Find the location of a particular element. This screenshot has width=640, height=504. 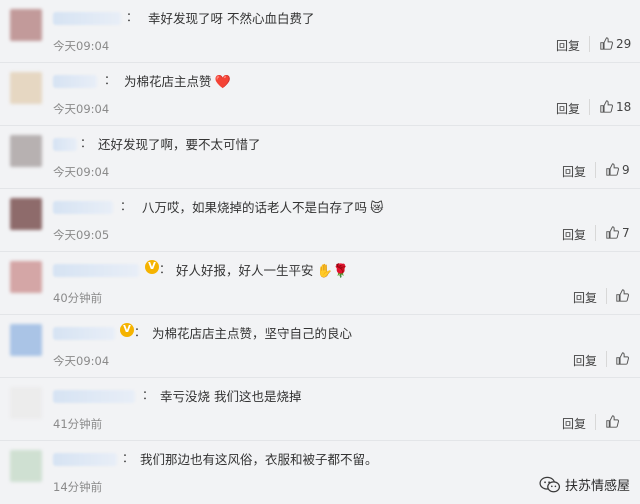

comment-item: V ： 为棉花店店主点赞，坚守自己的良心 今天09:04 回复 is located at coordinates (320, 346).